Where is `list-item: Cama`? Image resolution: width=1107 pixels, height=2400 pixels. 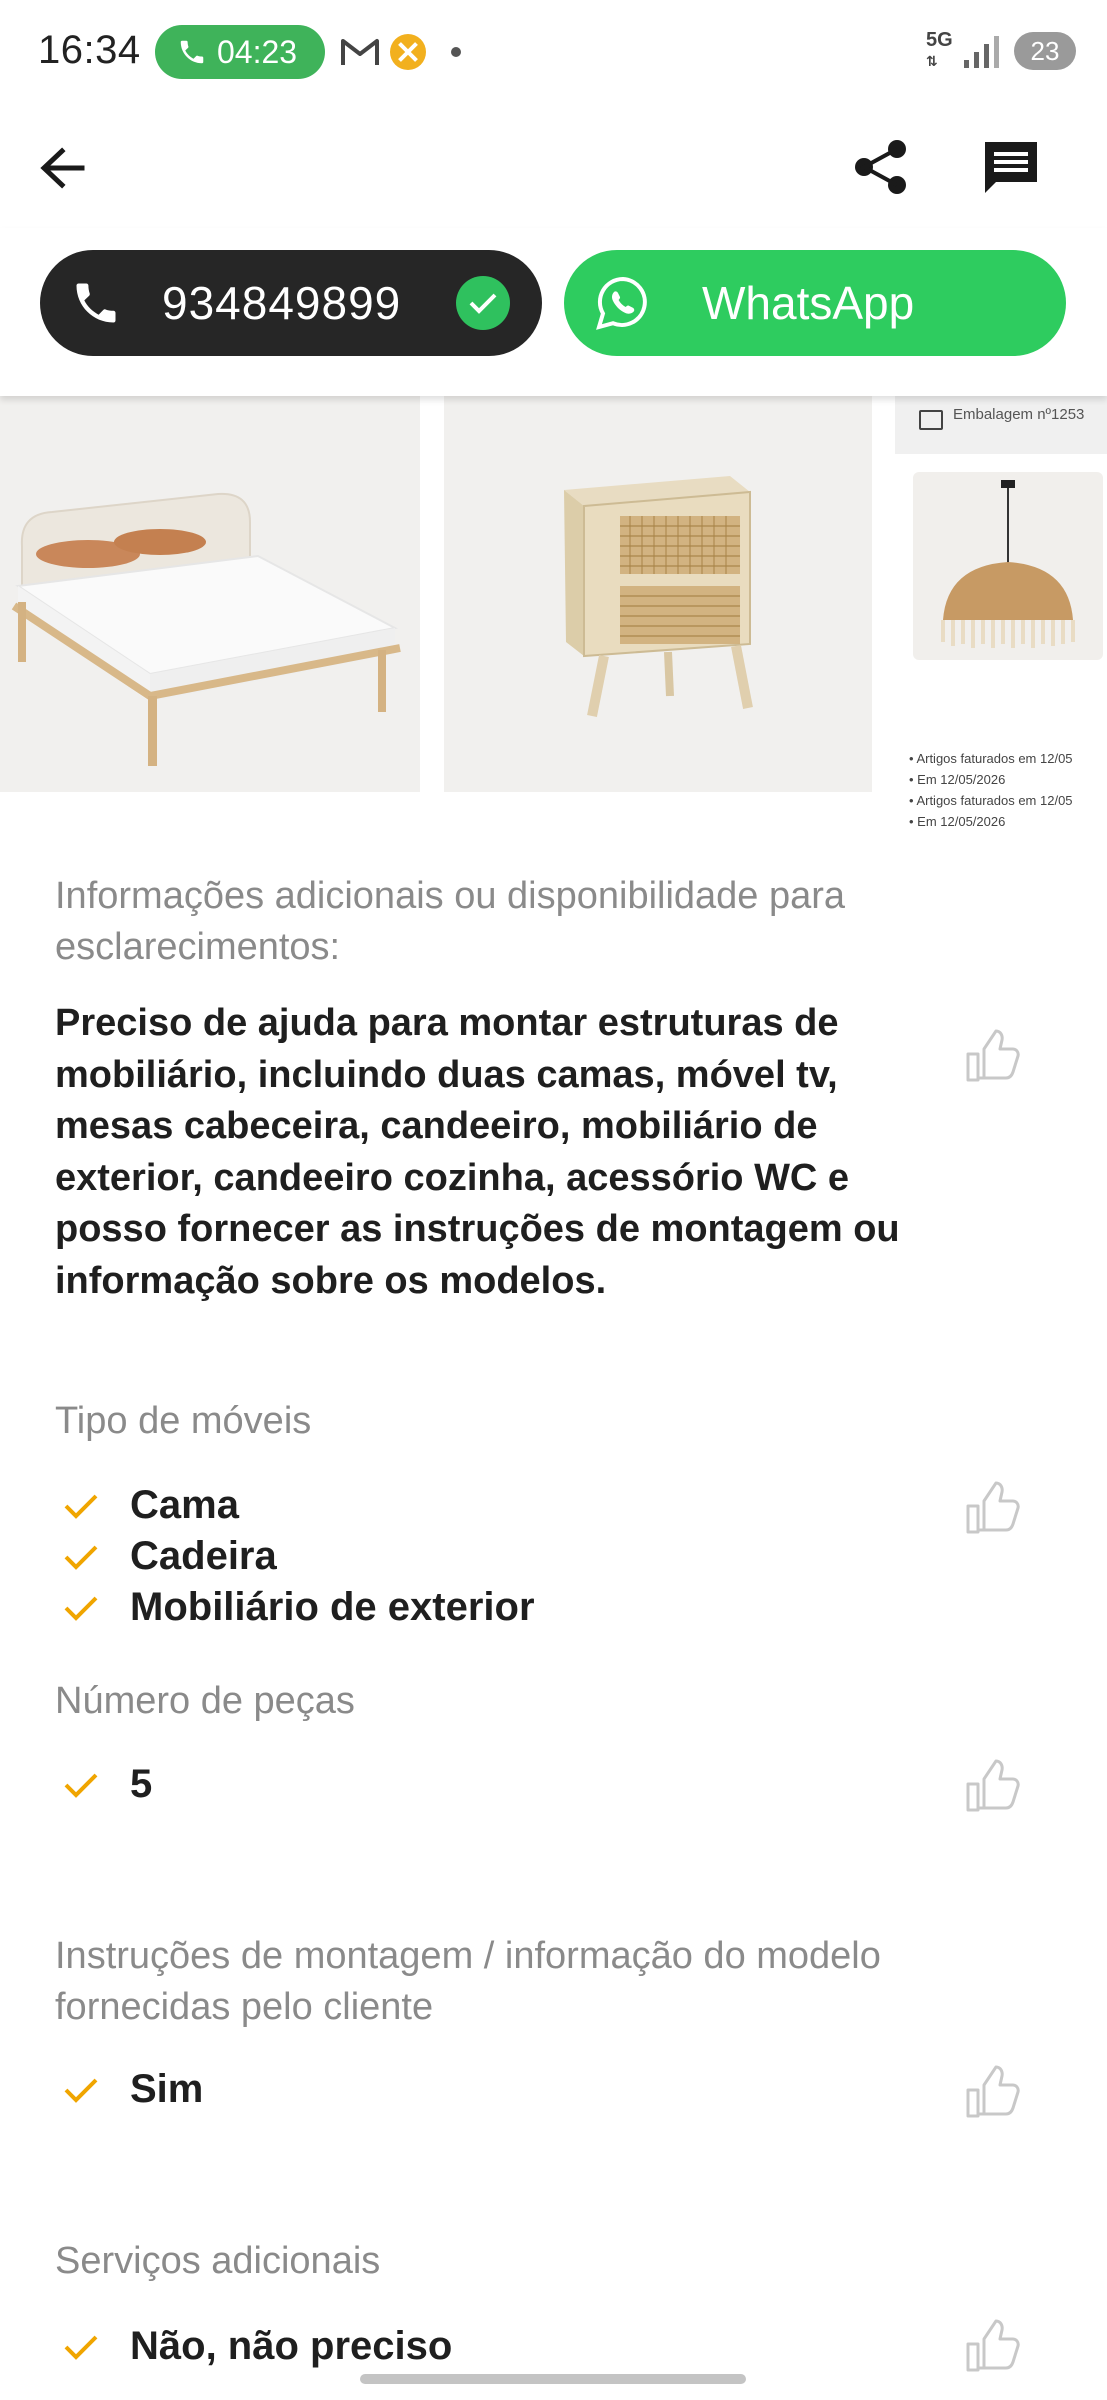
list-item: Cama is located at coordinates (150, 1505).